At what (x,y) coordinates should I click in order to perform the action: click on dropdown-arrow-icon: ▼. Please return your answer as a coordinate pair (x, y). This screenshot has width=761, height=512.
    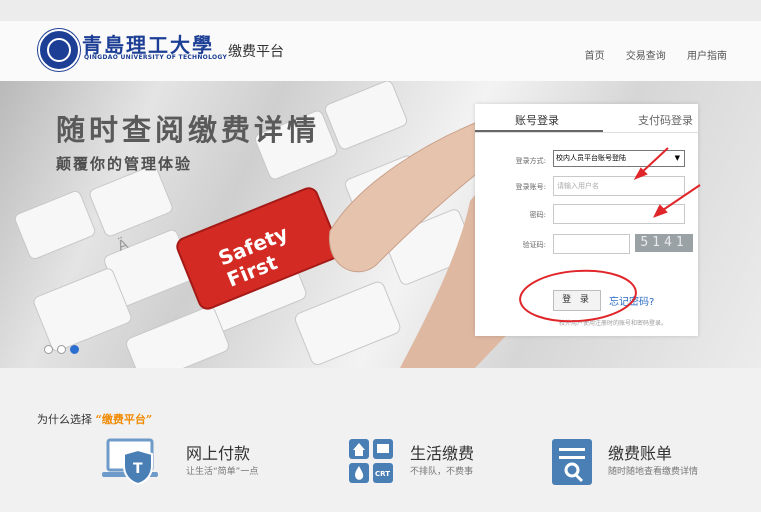
    Looking at the image, I should click on (677, 158).